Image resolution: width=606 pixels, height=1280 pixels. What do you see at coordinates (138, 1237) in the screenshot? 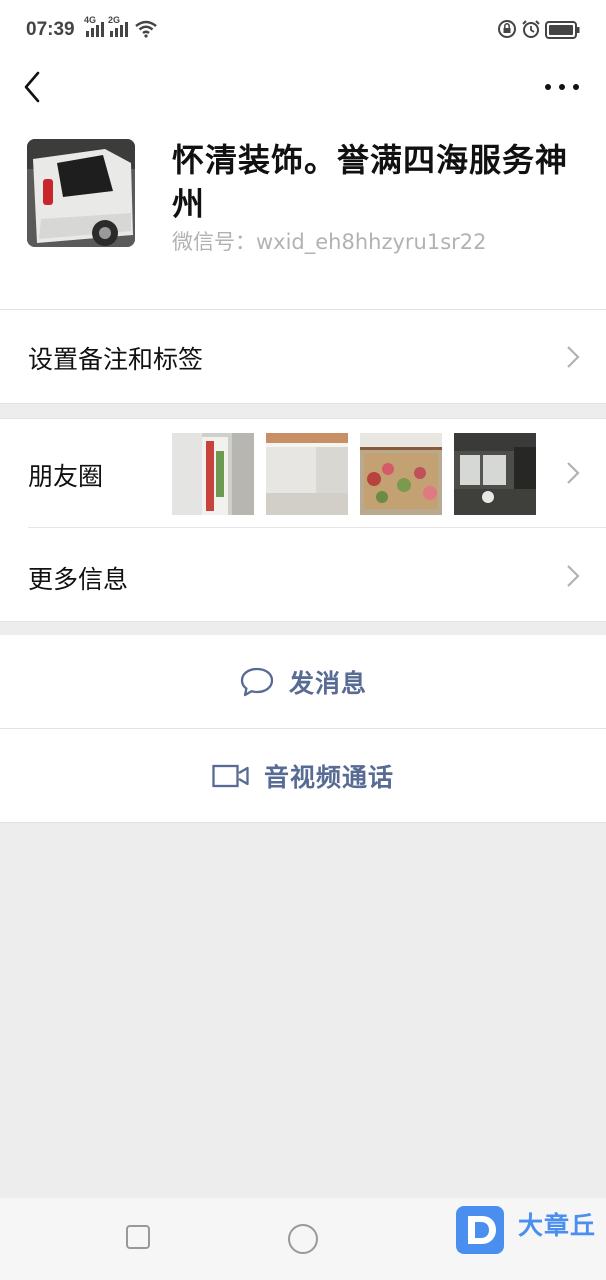
I see `recent-apps-icon` at bounding box center [138, 1237].